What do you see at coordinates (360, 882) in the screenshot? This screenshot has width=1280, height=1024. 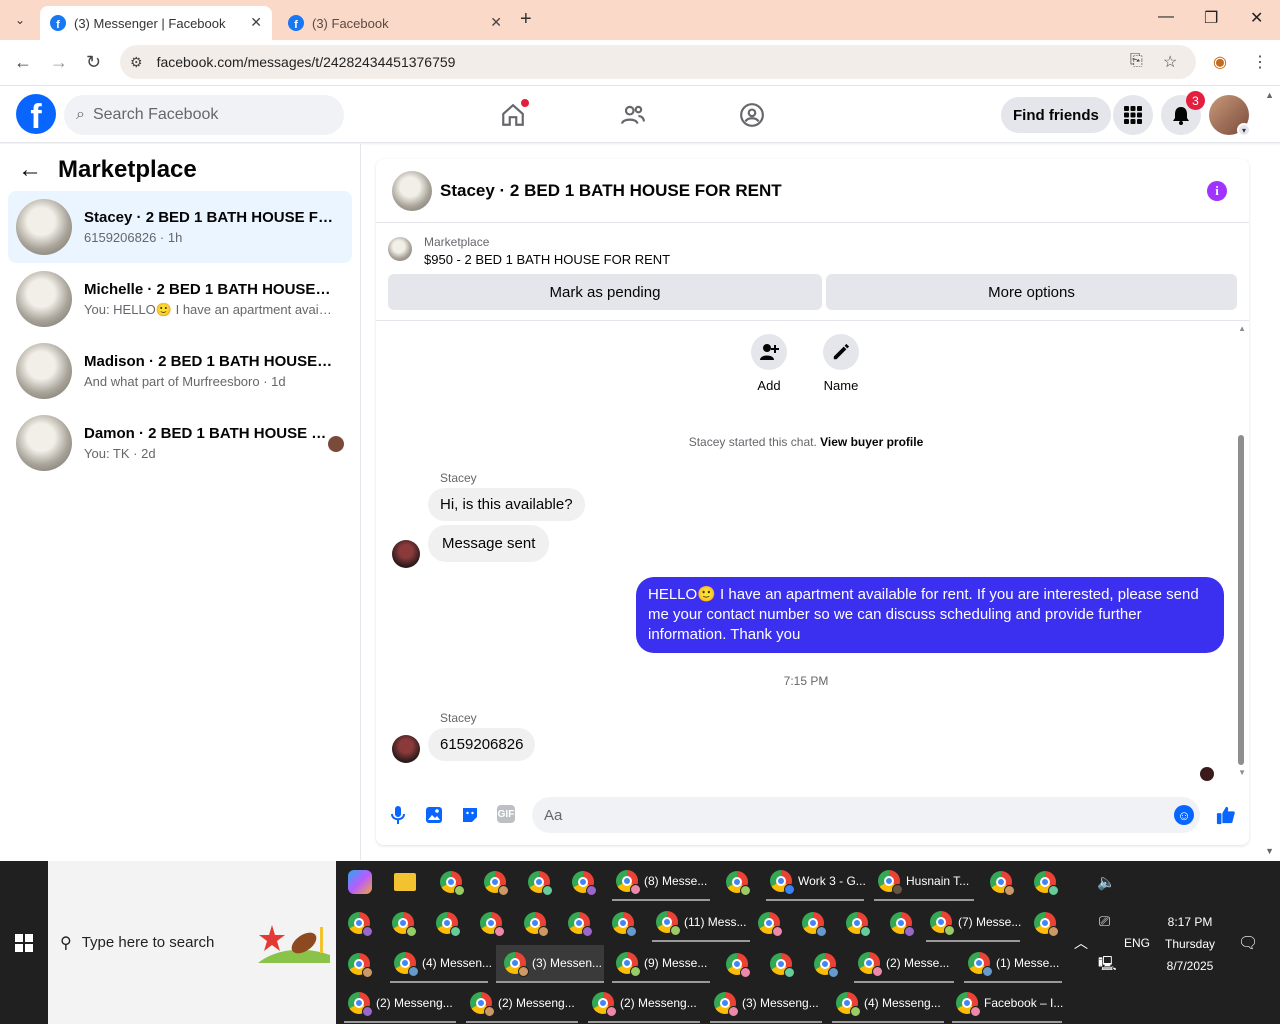 I see `copilot-icon` at bounding box center [360, 882].